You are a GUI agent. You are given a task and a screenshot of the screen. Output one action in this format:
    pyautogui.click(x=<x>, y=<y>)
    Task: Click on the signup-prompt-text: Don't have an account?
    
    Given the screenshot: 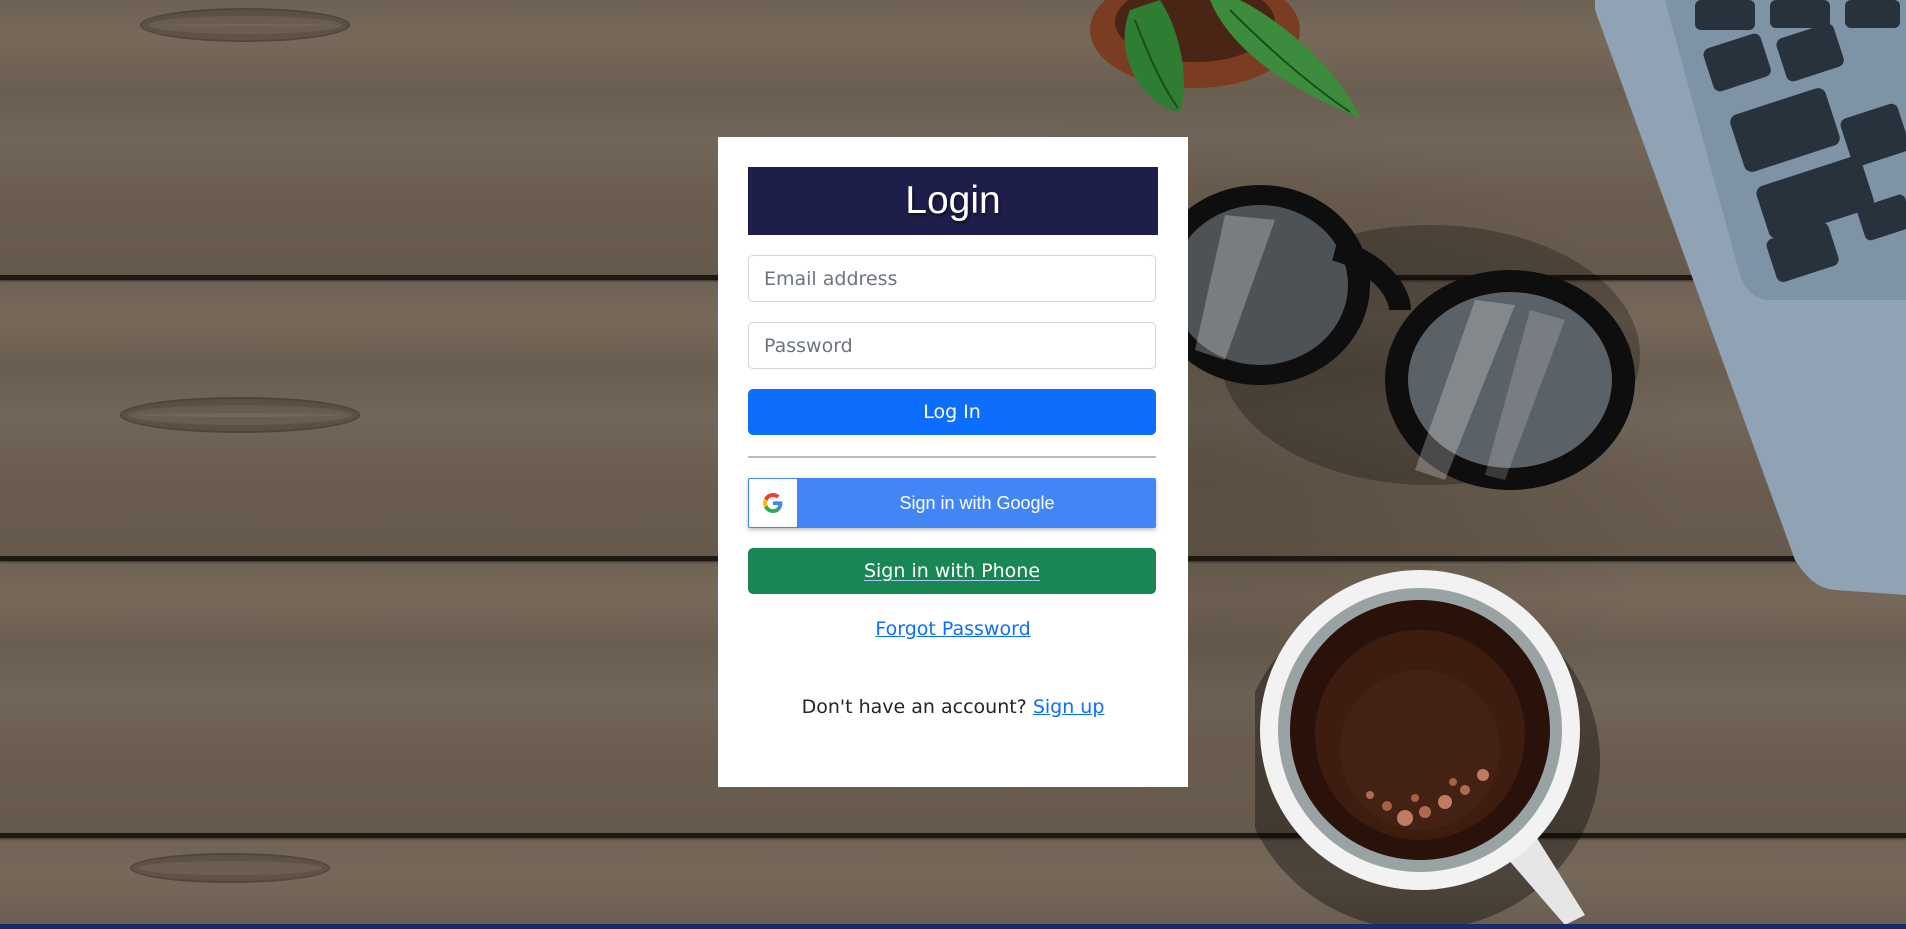 What is the action you would take?
    pyautogui.click(x=914, y=707)
    